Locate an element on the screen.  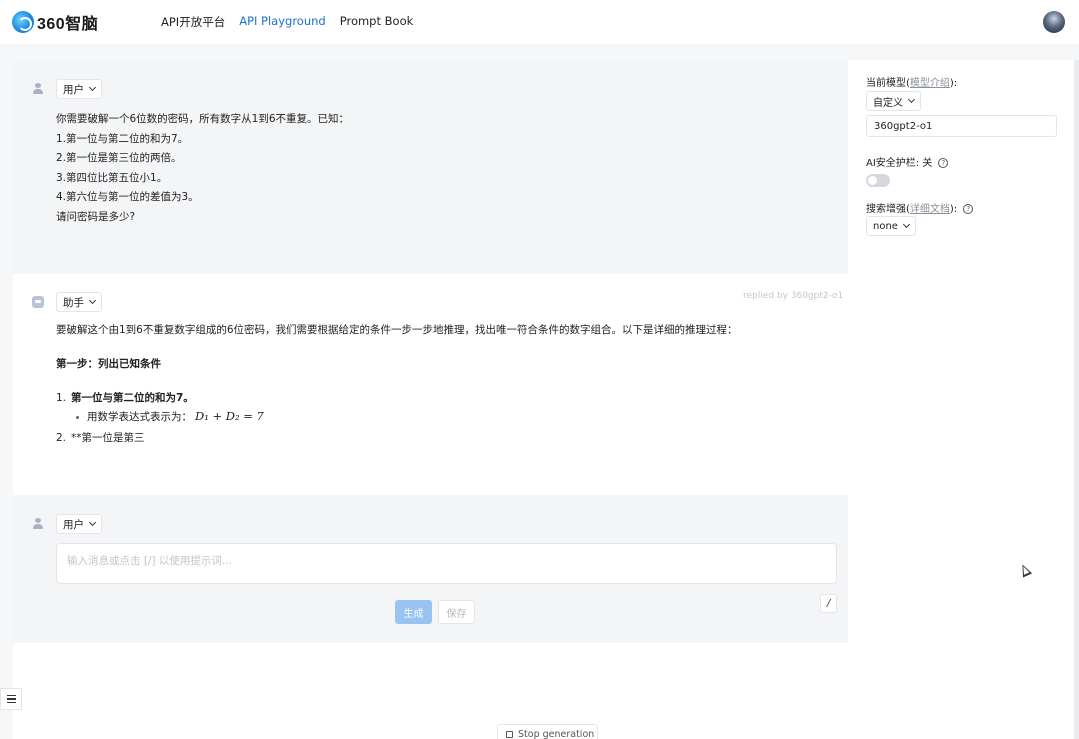
user-line: 请问密码是多少? is located at coordinates (96, 216).